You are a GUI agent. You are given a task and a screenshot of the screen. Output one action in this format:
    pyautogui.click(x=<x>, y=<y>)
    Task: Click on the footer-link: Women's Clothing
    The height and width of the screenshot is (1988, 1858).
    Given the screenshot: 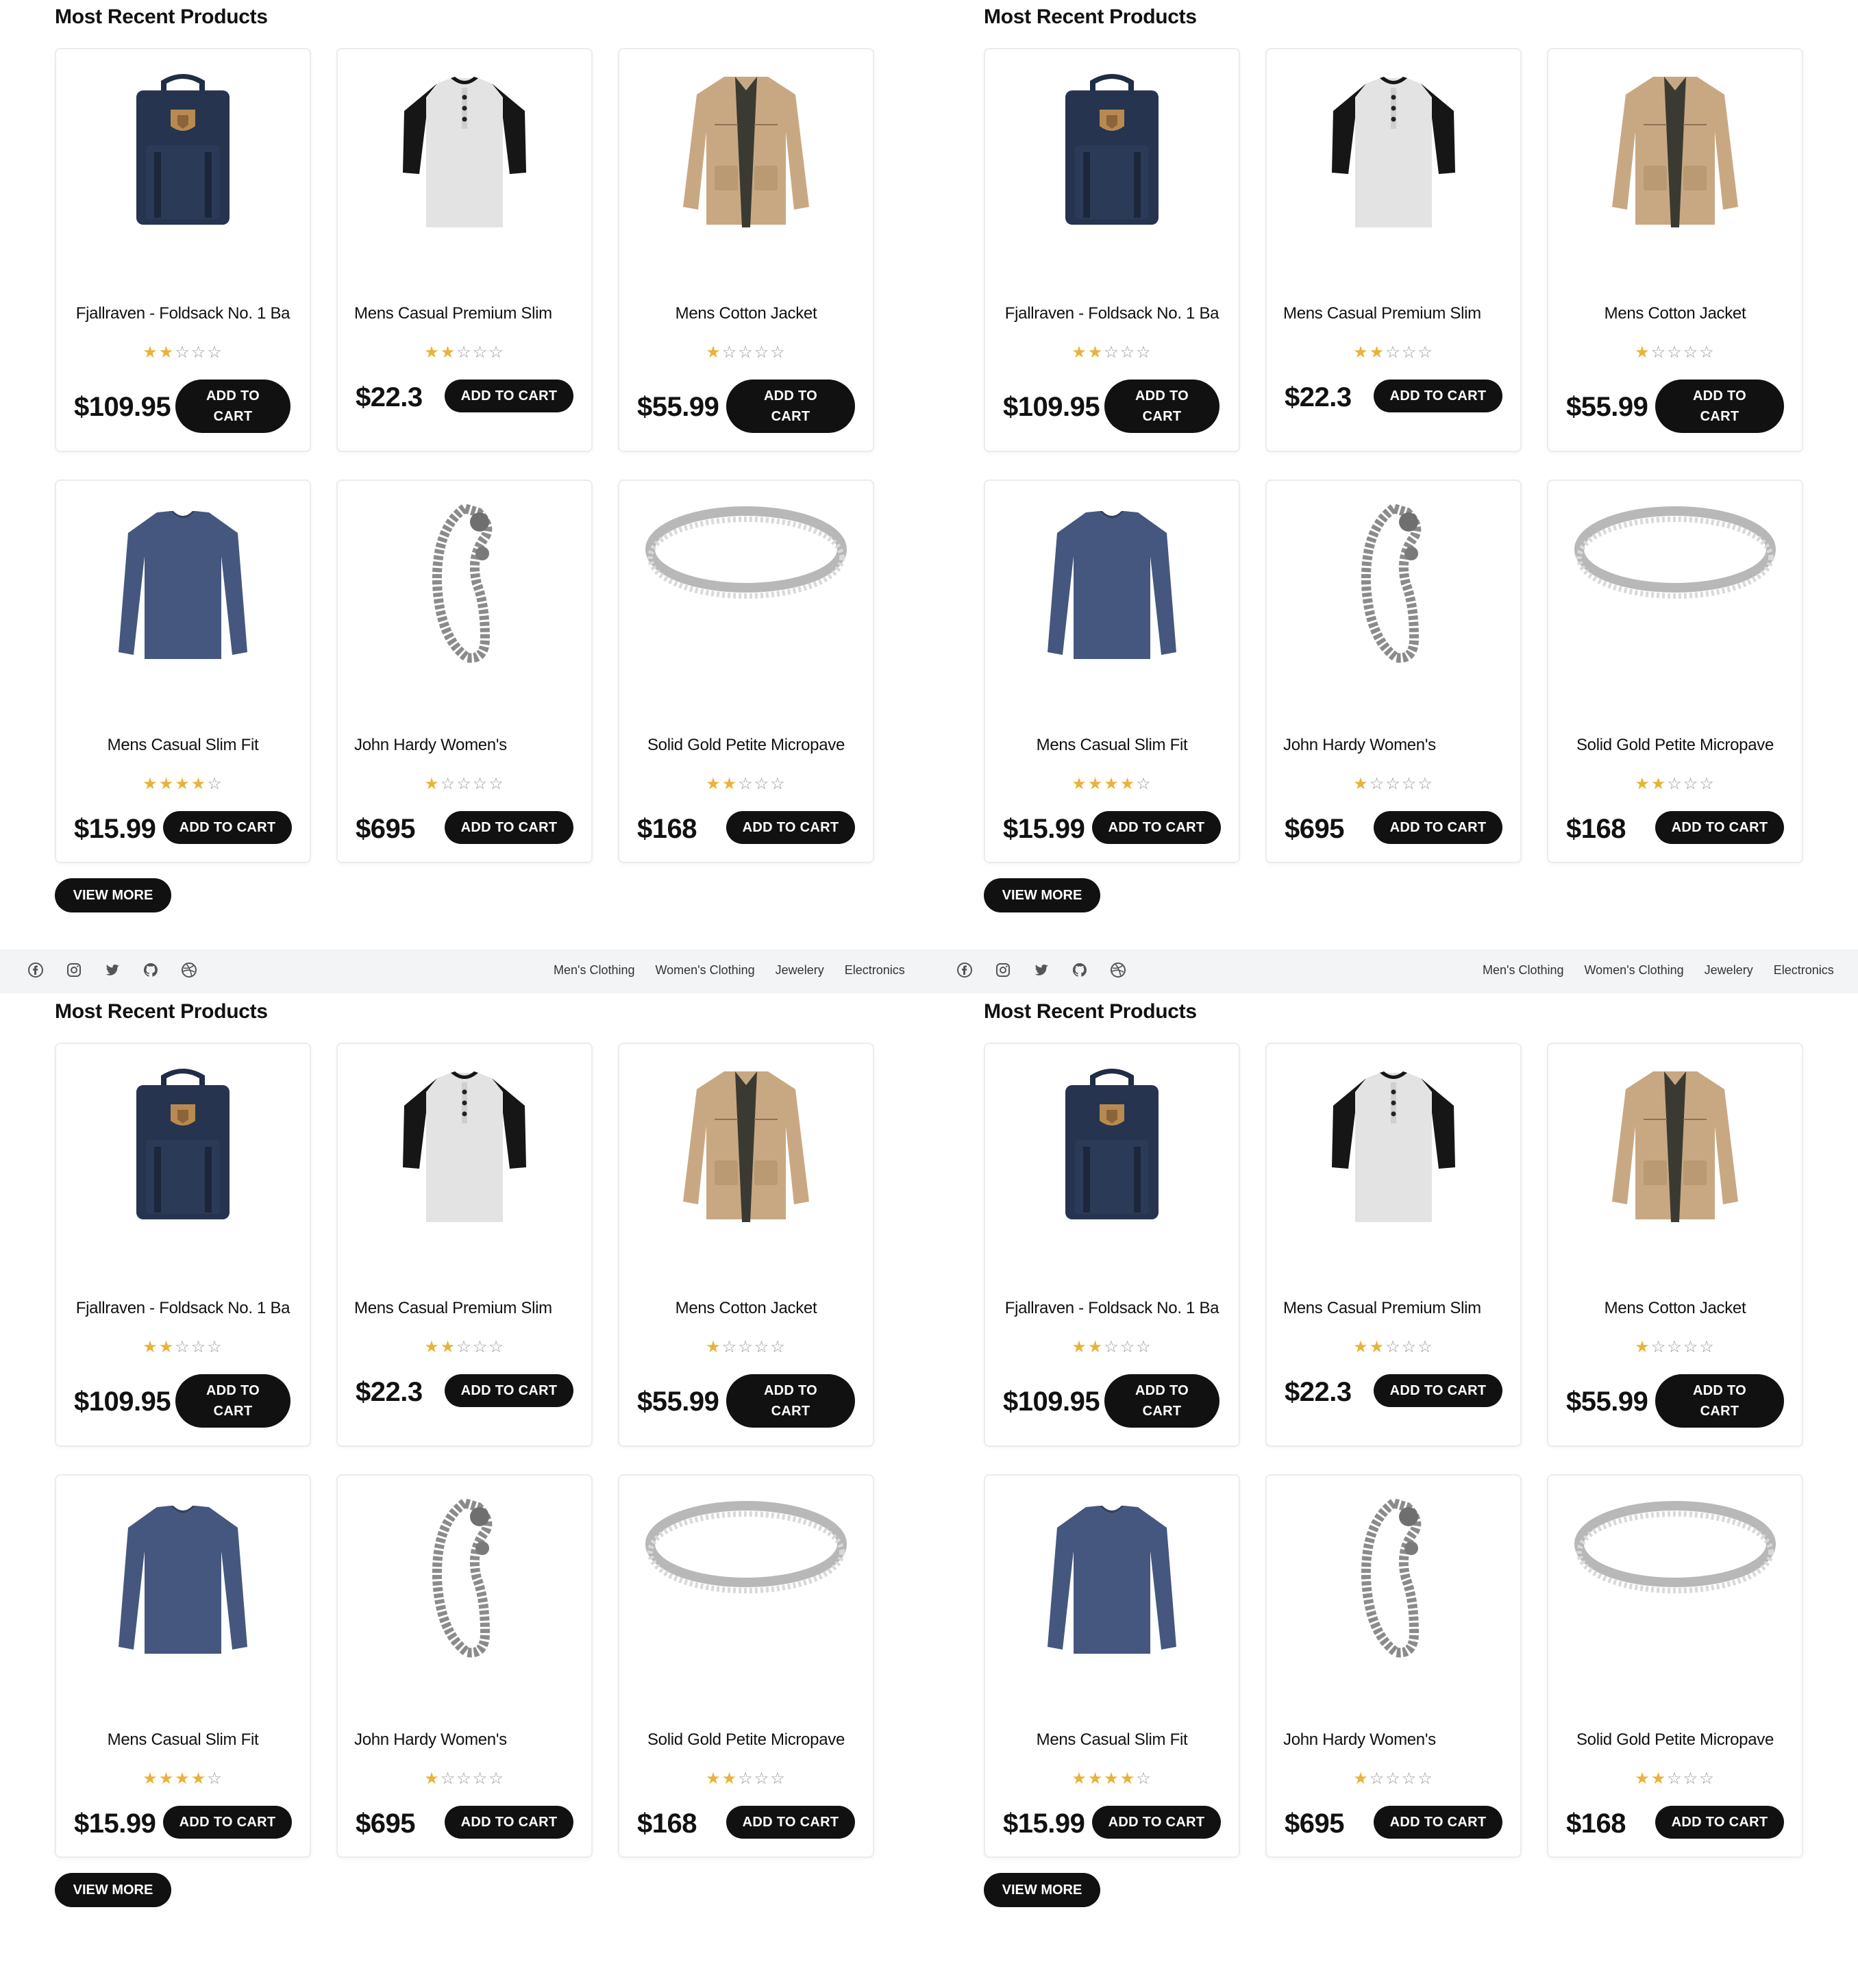 What is the action you would take?
    pyautogui.click(x=705, y=971)
    